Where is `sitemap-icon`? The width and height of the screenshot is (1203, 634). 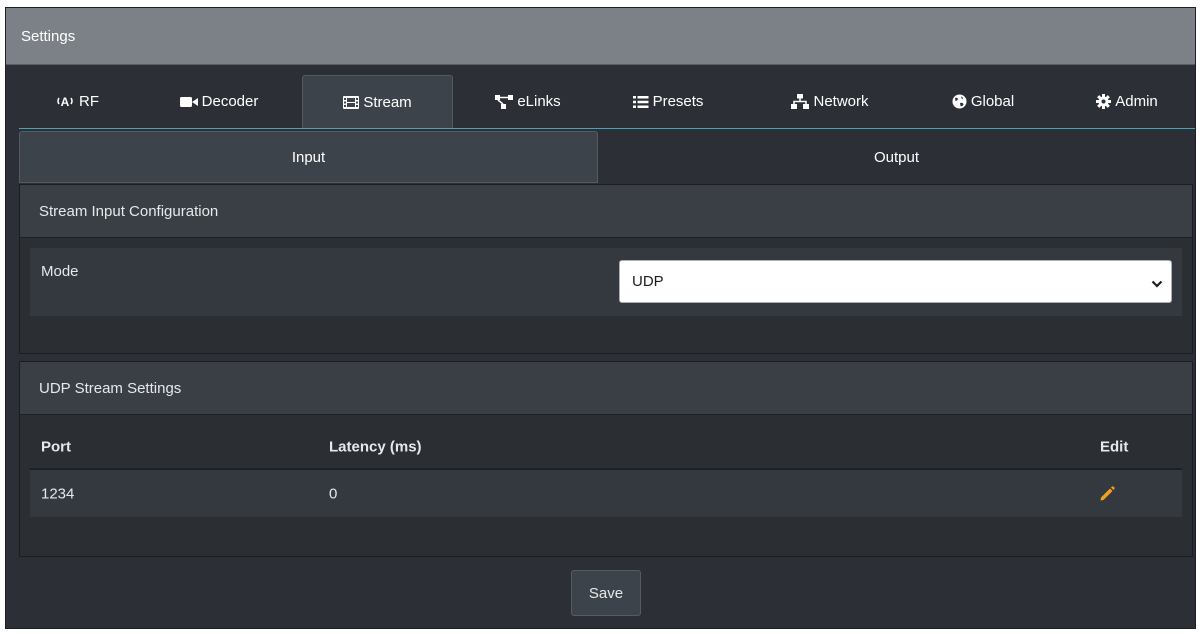 sitemap-icon is located at coordinates (800, 101).